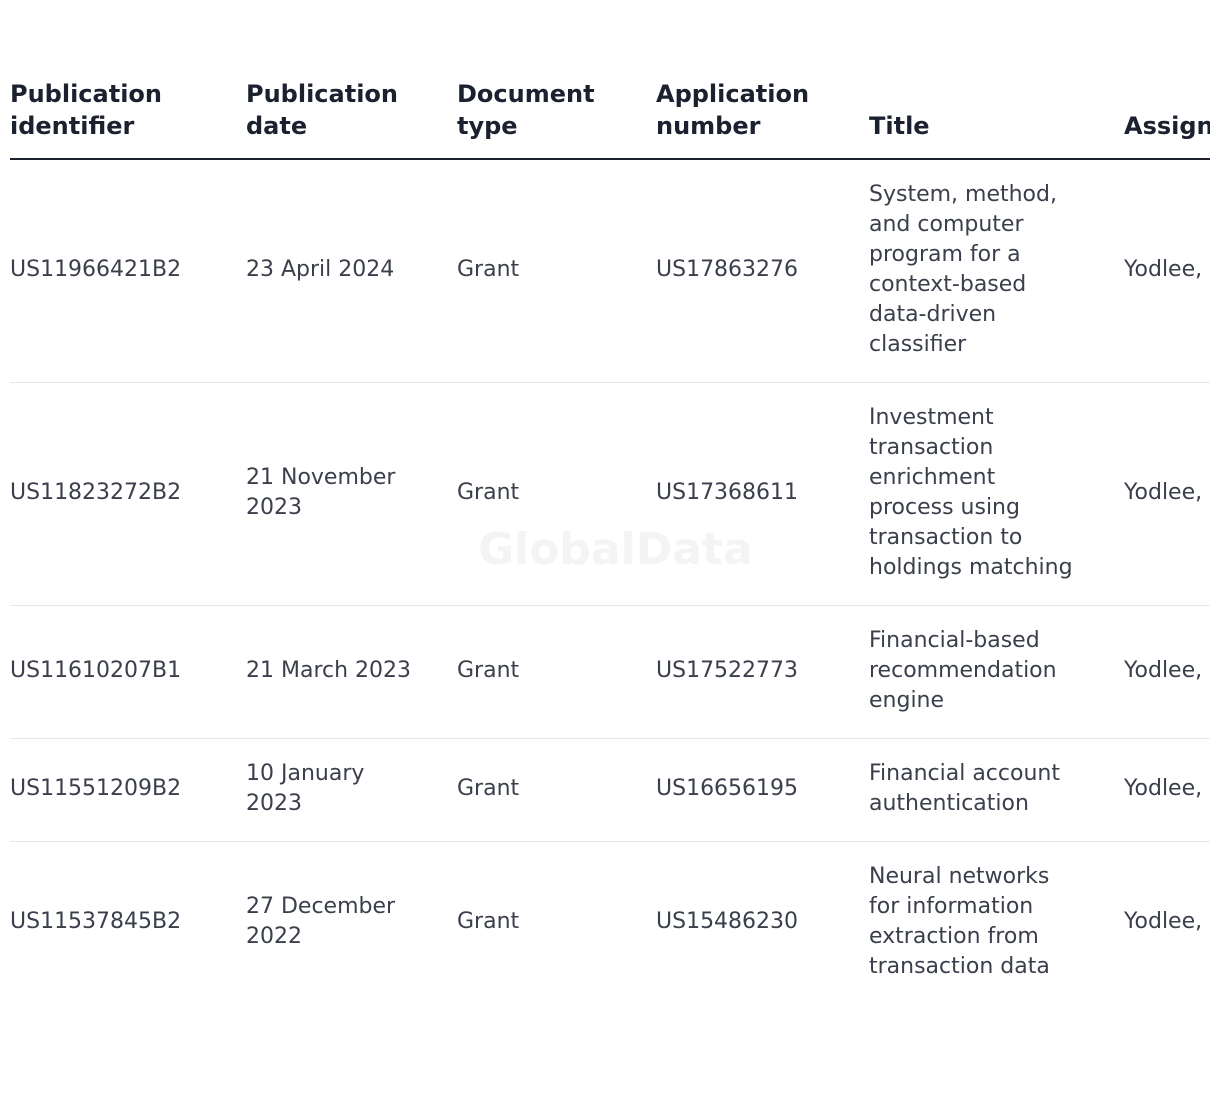  What do you see at coordinates (128, 119) in the screenshot?
I see `header-publication-identifier: Publication identifier` at bounding box center [128, 119].